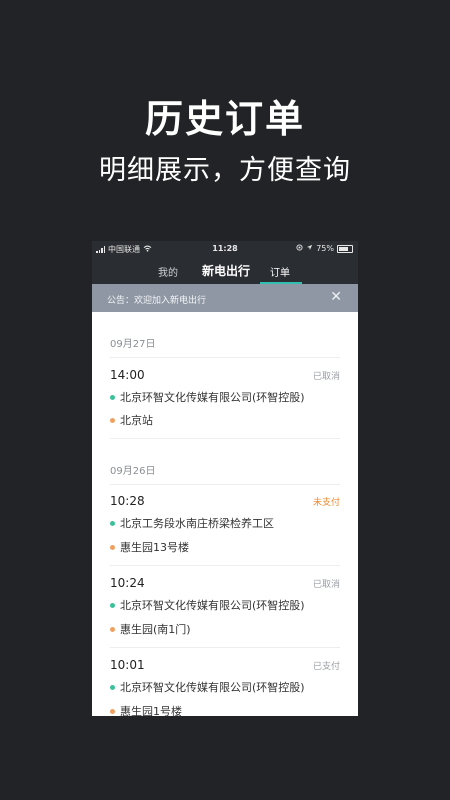 This screenshot has width=450, height=800. Describe the element at coordinates (299, 248) in the screenshot. I see `lock-rotation-icon` at that location.